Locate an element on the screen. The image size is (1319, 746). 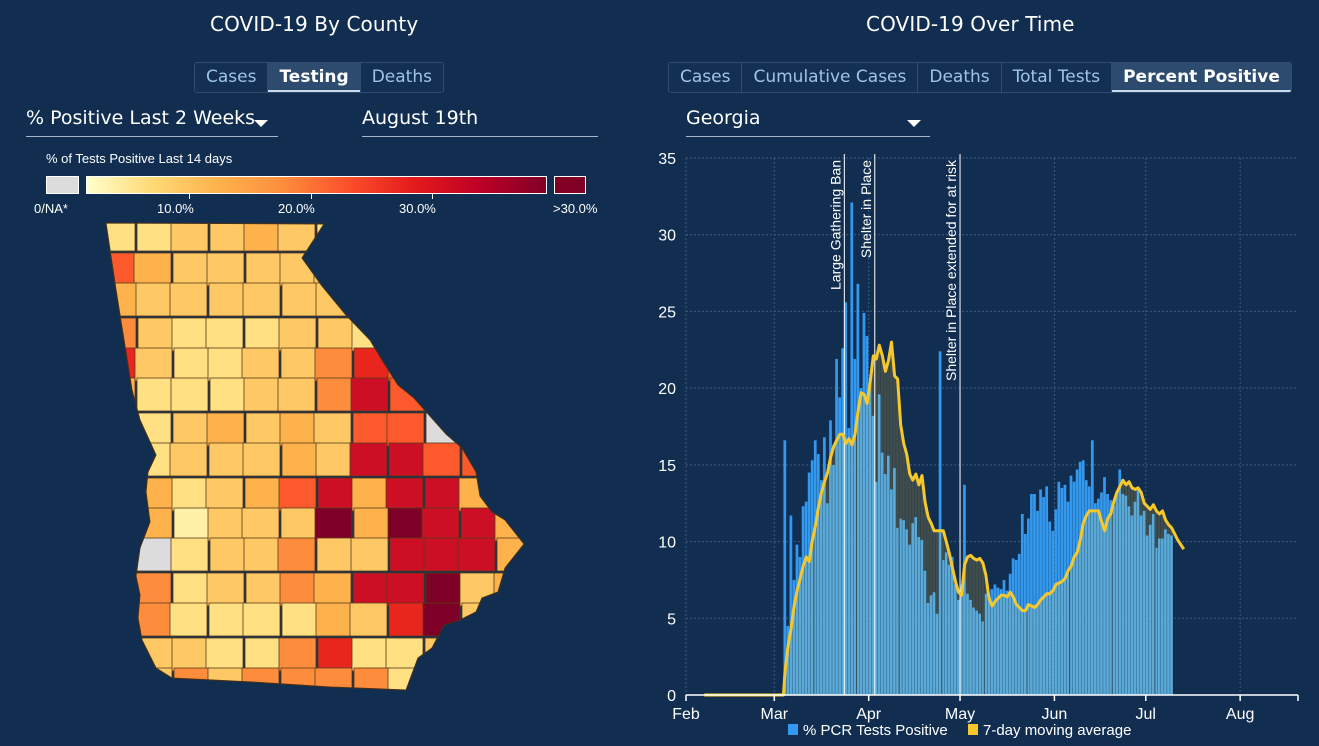
tab-total-tests: Total Tests is located at coordinates (1057, 77).